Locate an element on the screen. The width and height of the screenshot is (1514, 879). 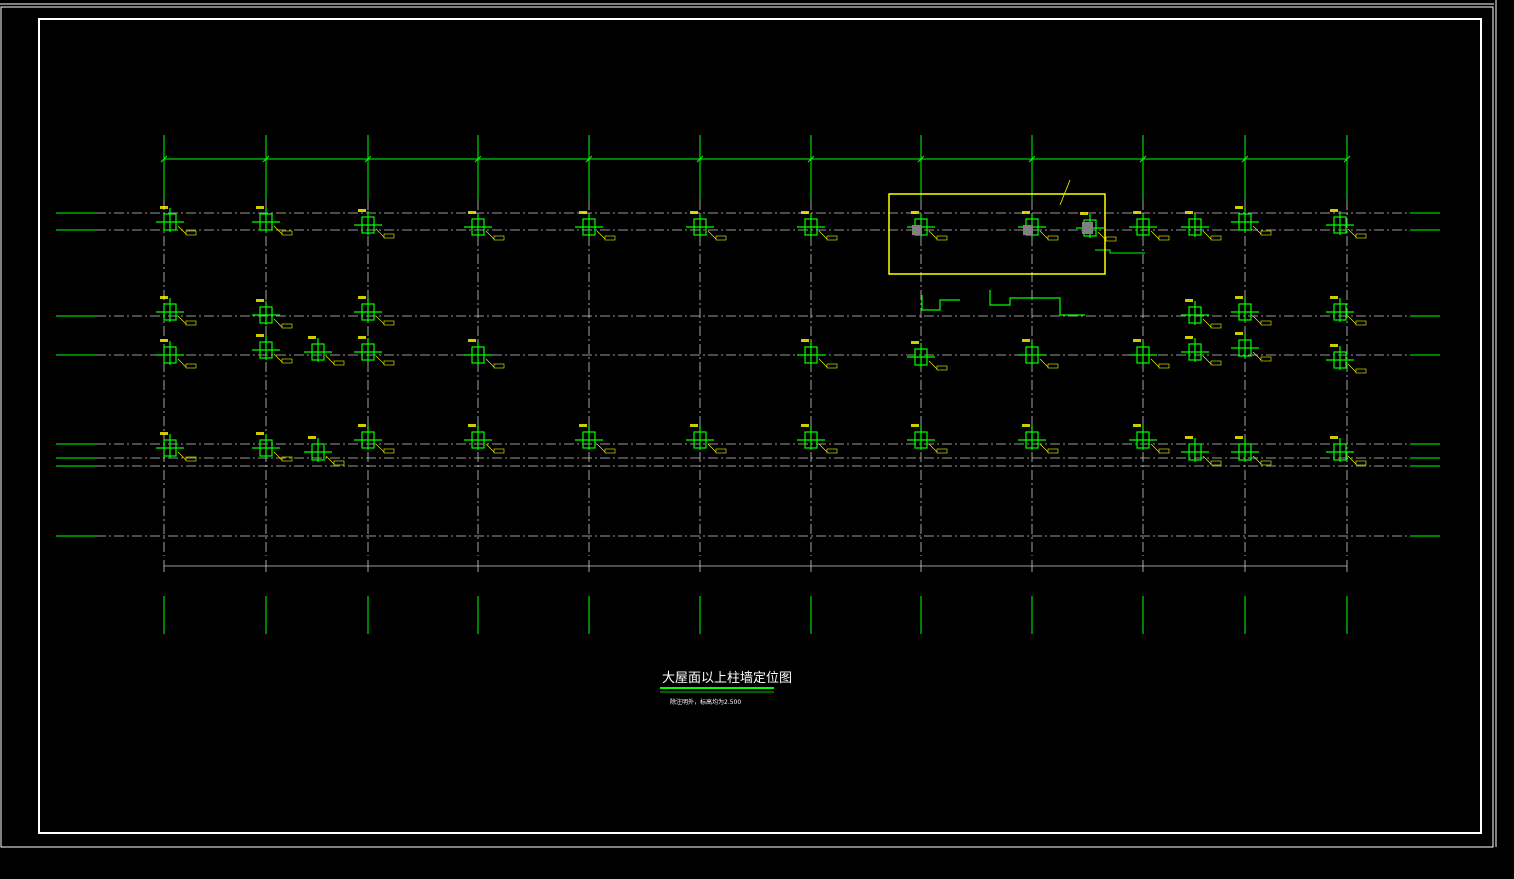
drawing-title: 大屋面以上柱墙定位图 is located at coordinates (727, 678).